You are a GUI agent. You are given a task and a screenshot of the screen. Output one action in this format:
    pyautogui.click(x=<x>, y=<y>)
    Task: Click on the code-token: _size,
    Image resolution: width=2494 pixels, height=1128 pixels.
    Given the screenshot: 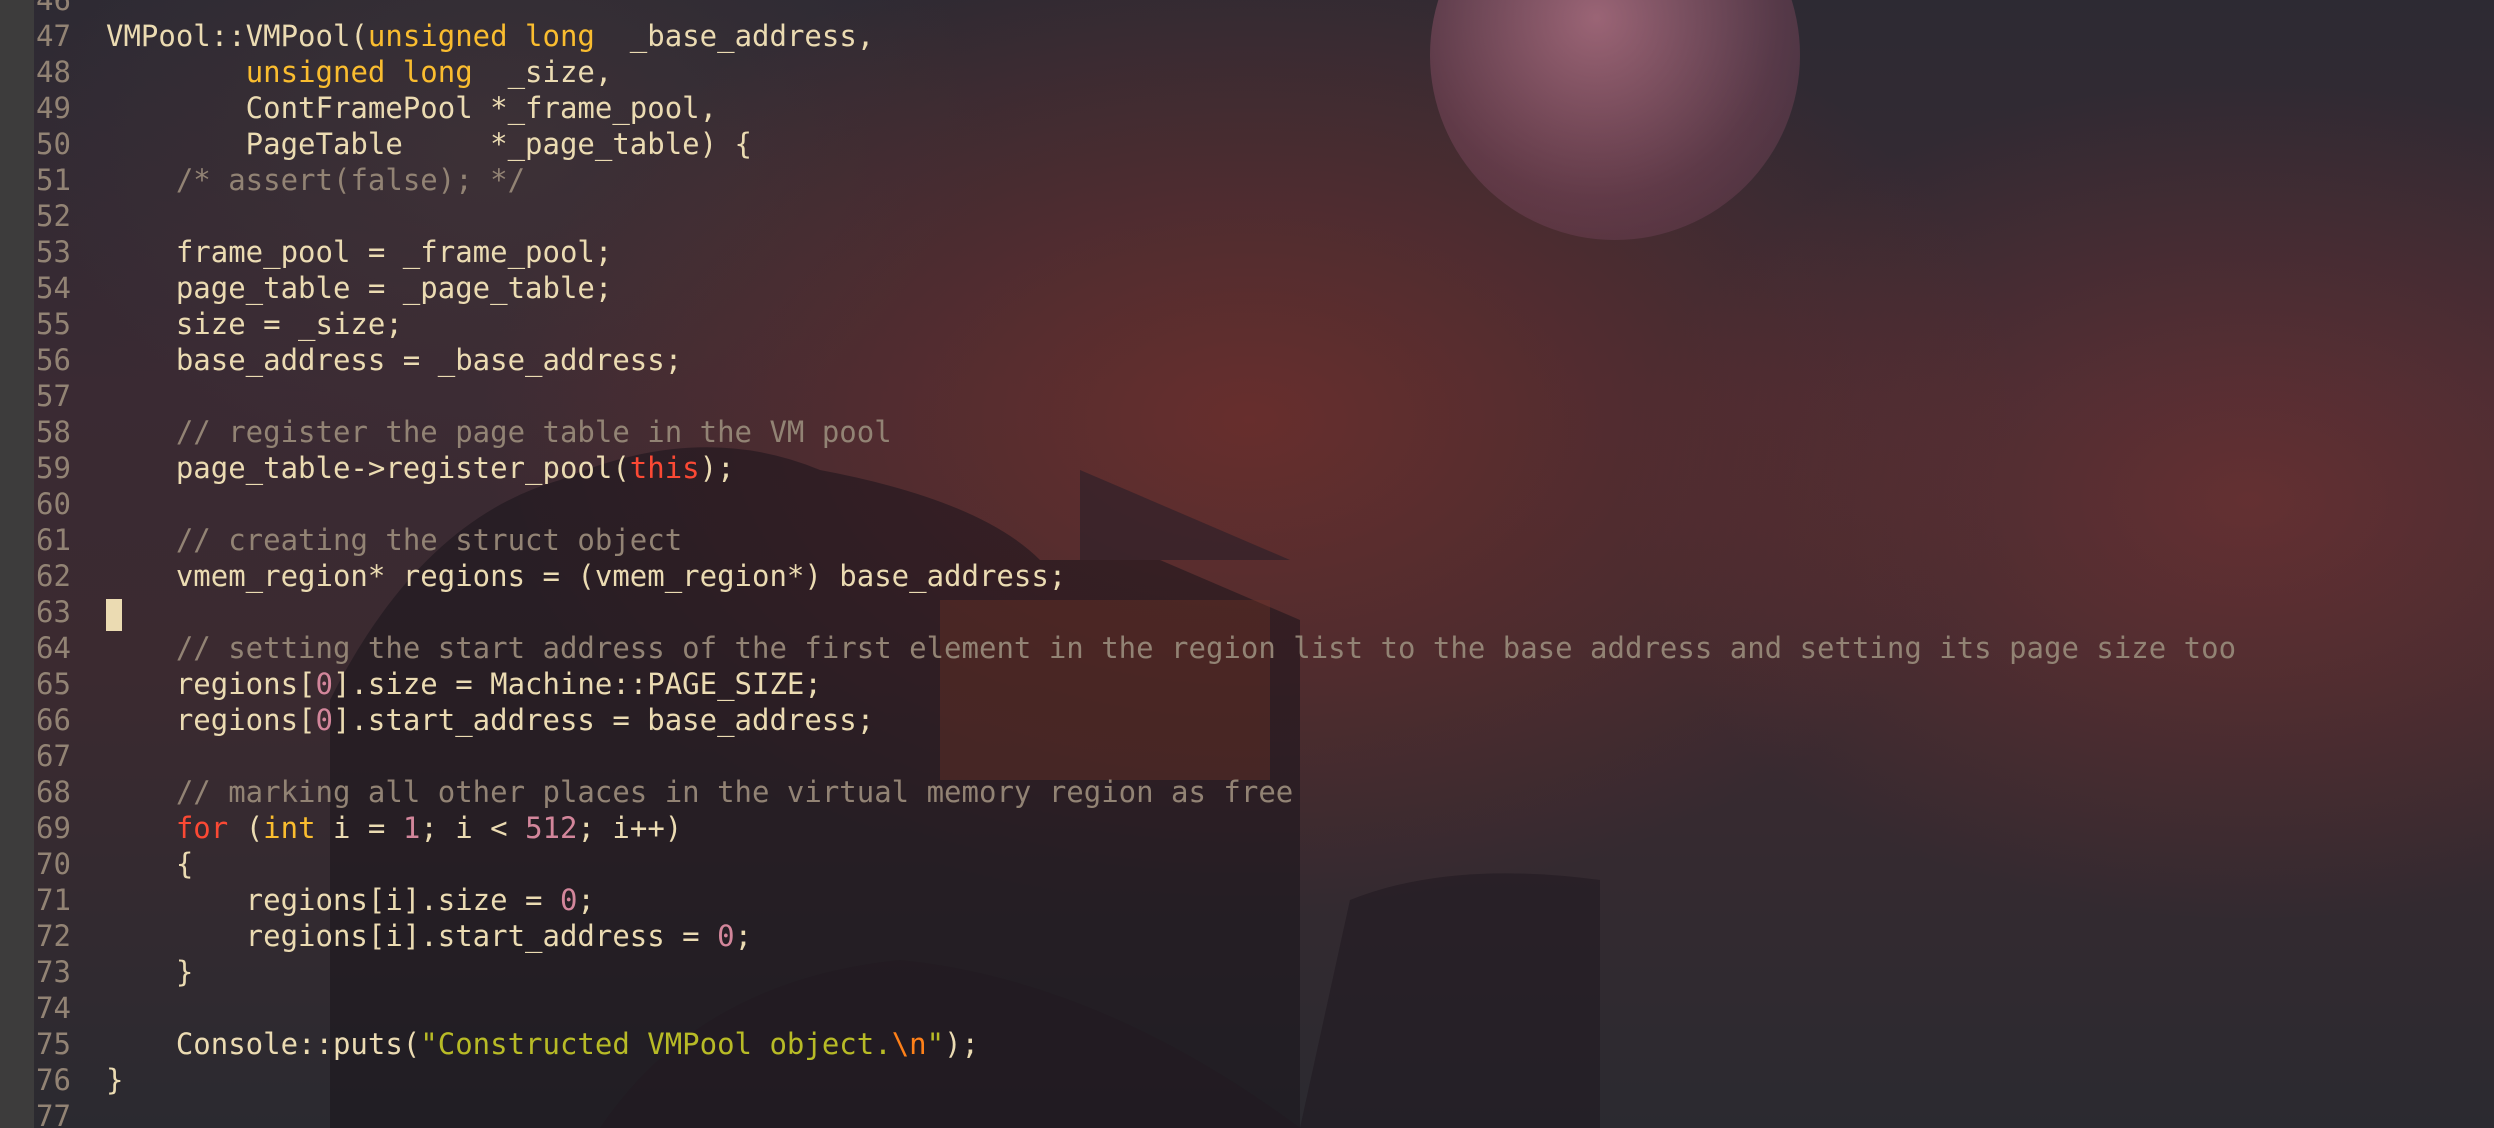 What is the action you would take?
    pyautogui.click(x=542, y=72)
    